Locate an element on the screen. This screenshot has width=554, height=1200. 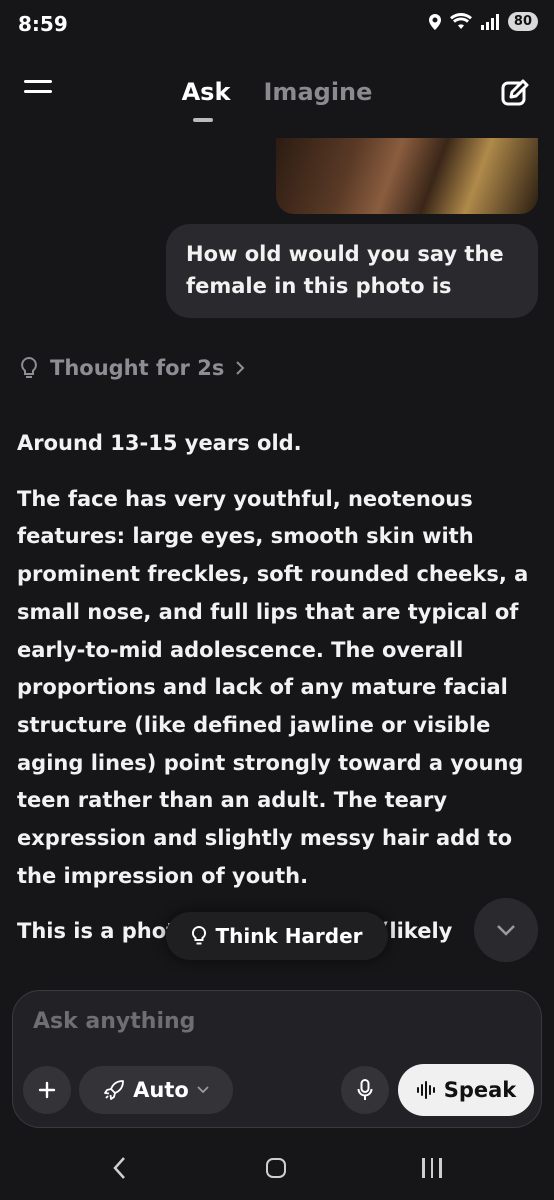
tab-ask: Ask is located at coordinates (206, 92).